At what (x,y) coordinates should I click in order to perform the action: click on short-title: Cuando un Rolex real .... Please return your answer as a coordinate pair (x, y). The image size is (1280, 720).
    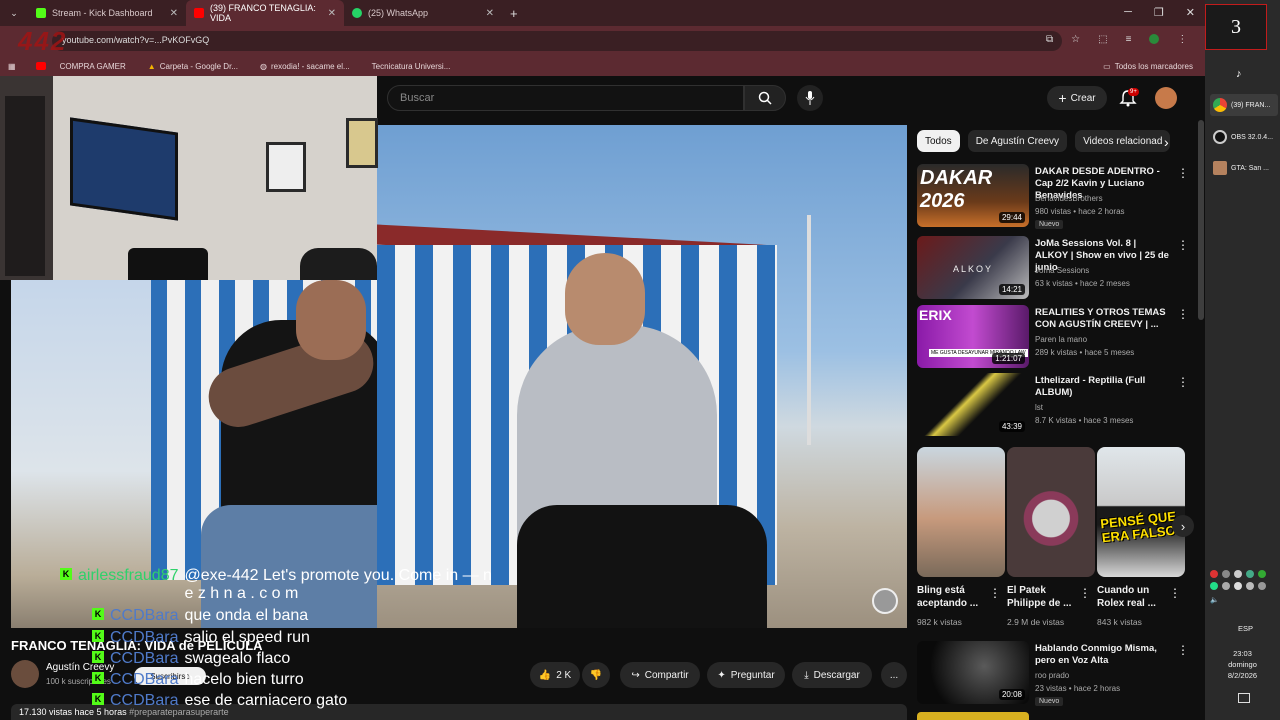
    Looking at the image, I should click on (1126, 597).